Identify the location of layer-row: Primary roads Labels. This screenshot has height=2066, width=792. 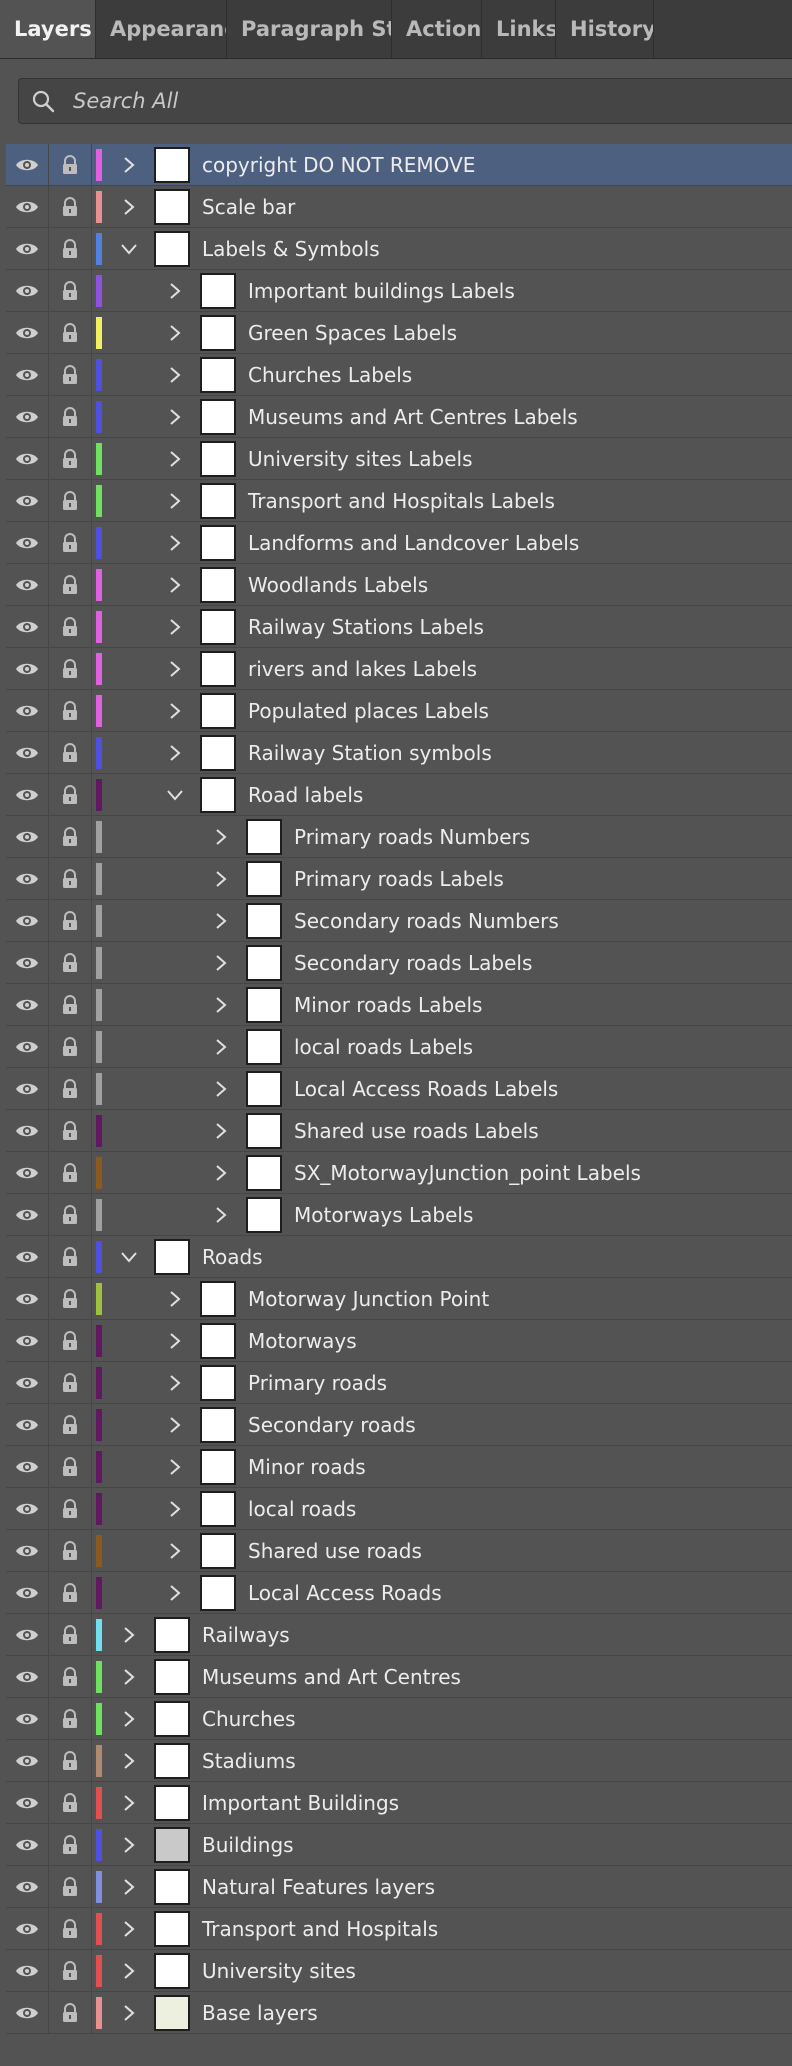
(399, 879).